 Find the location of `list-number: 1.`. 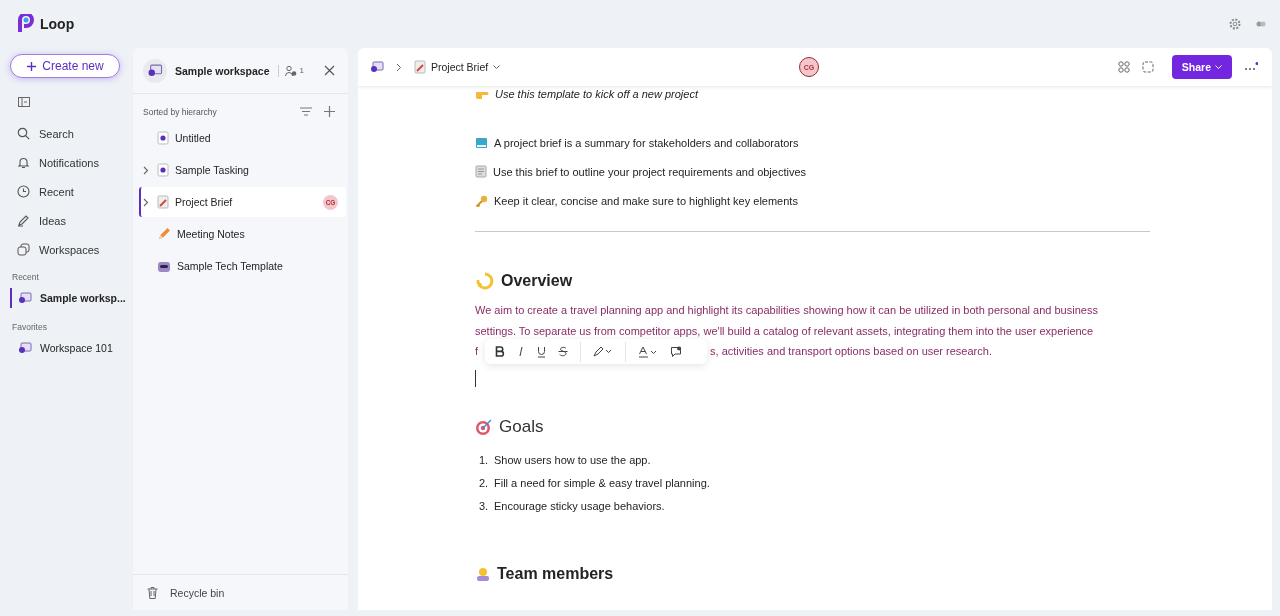

list-number: 1. is located at coordinates (484, 460).